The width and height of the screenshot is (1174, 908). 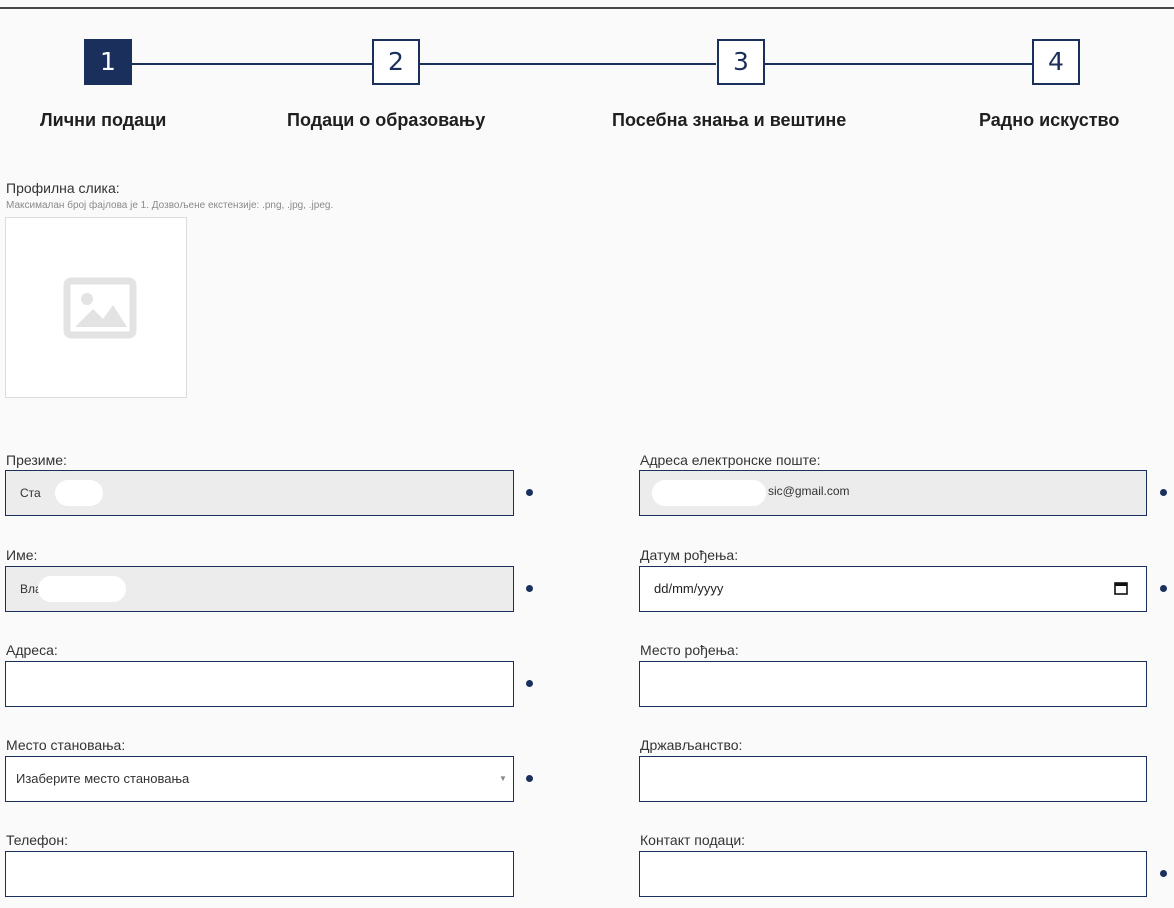 What do you see at coordinates (689, 555) in the screenshot?
I see `birth-date-label: Датум рођења:` at bounding box center [689, 555].